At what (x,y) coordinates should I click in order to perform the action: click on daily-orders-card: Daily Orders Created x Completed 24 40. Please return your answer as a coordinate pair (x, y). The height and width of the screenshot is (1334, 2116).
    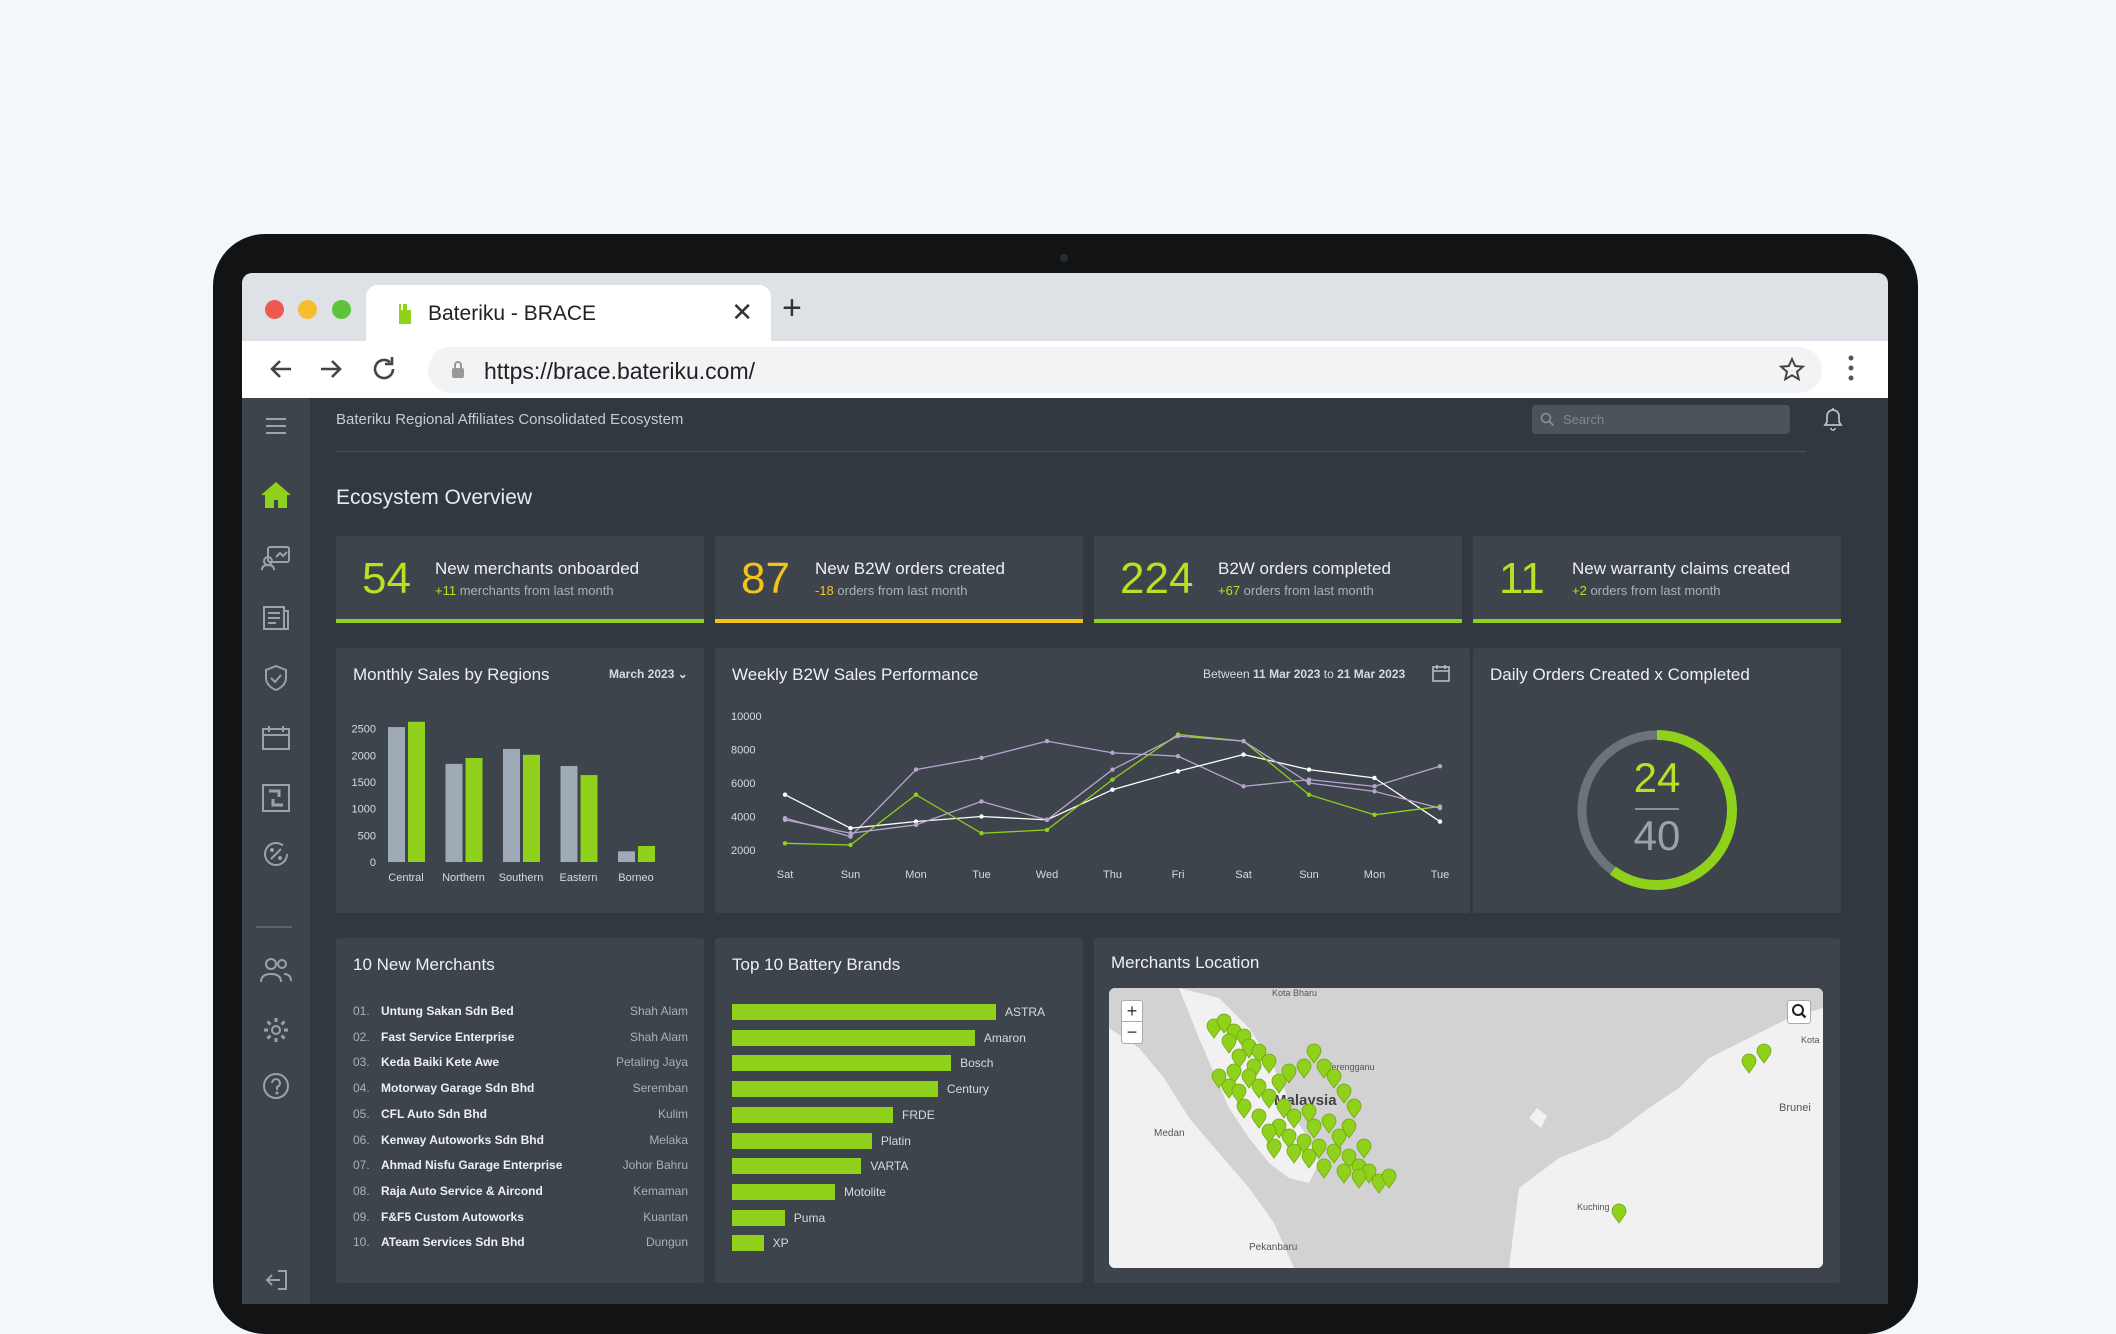
    Looking at the image, I should click on (1657, 780).